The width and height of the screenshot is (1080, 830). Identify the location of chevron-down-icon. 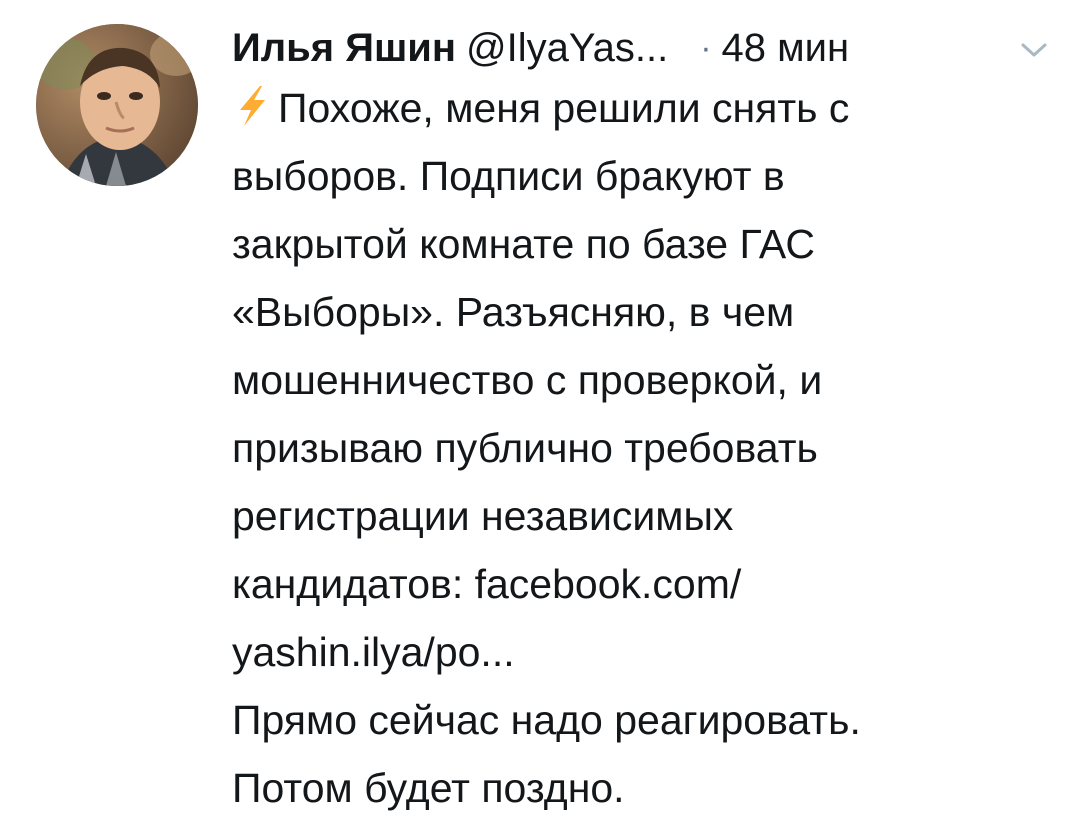
(1034, 50).